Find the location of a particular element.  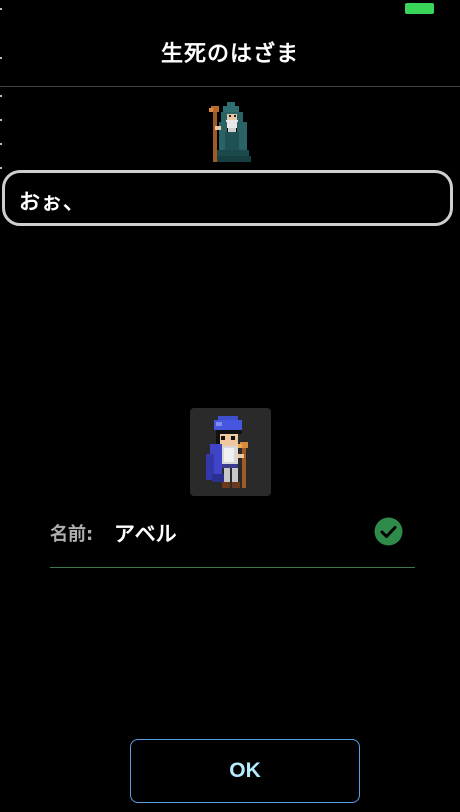

hero-portrait-frame is located at coordinates (230, 452).